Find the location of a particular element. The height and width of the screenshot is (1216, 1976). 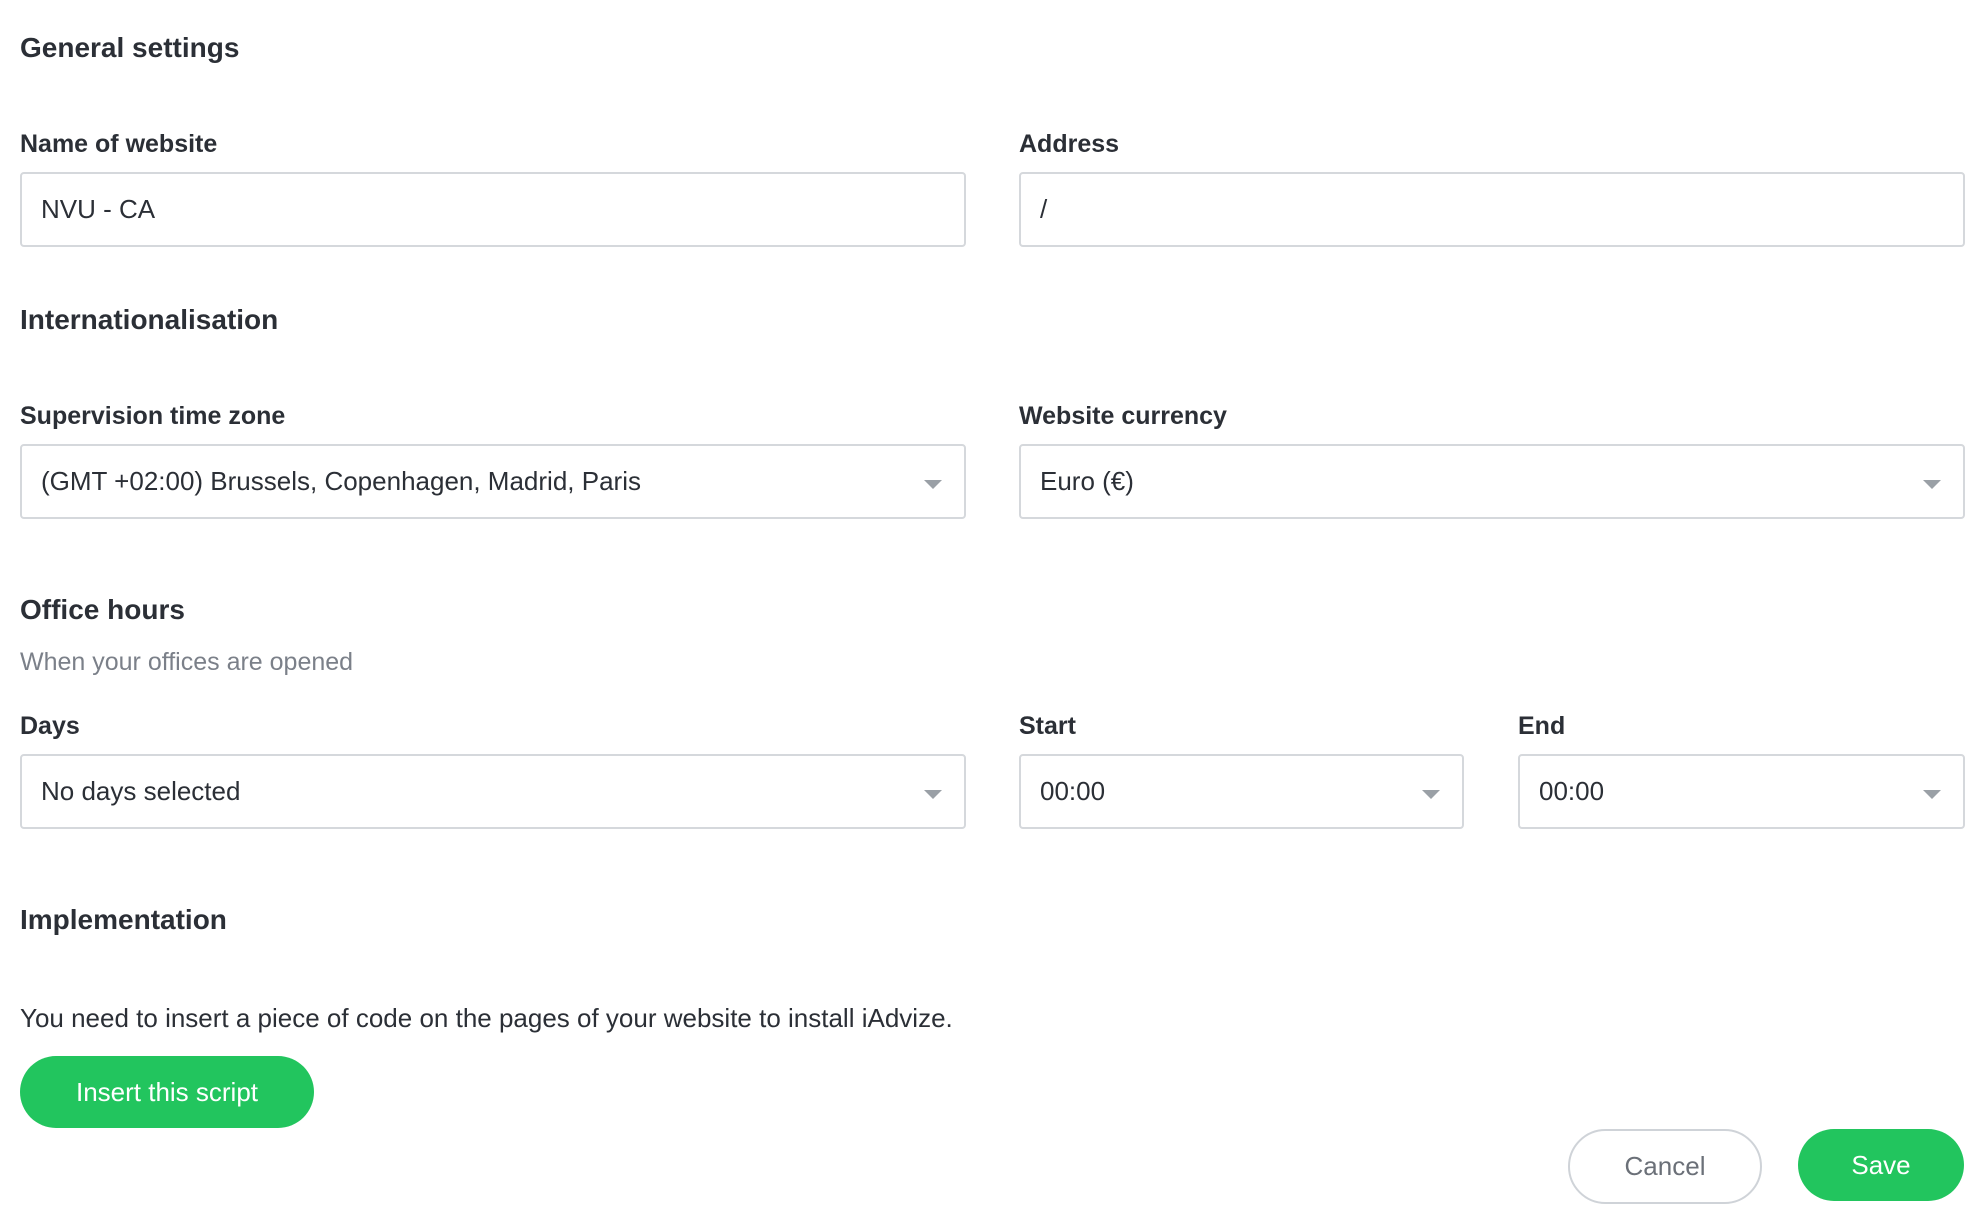

start-time-value: 00:00 is located at coordinates (1073, 791).